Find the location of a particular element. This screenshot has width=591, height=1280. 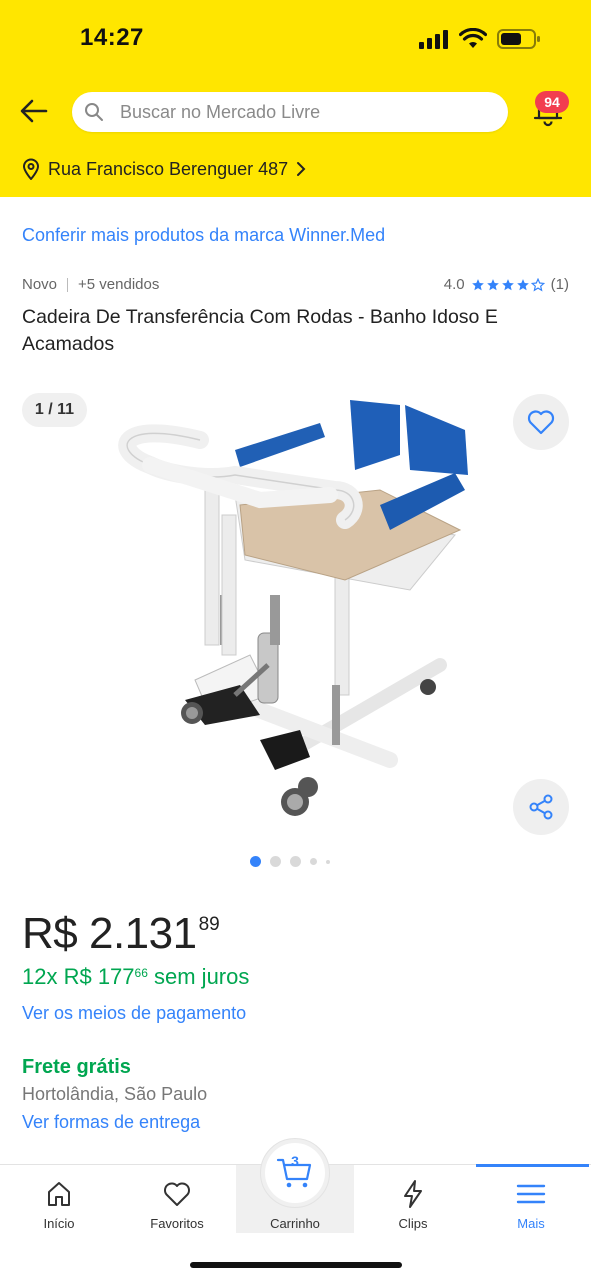

arrow-left-icon is located at coordinates (34, 111).